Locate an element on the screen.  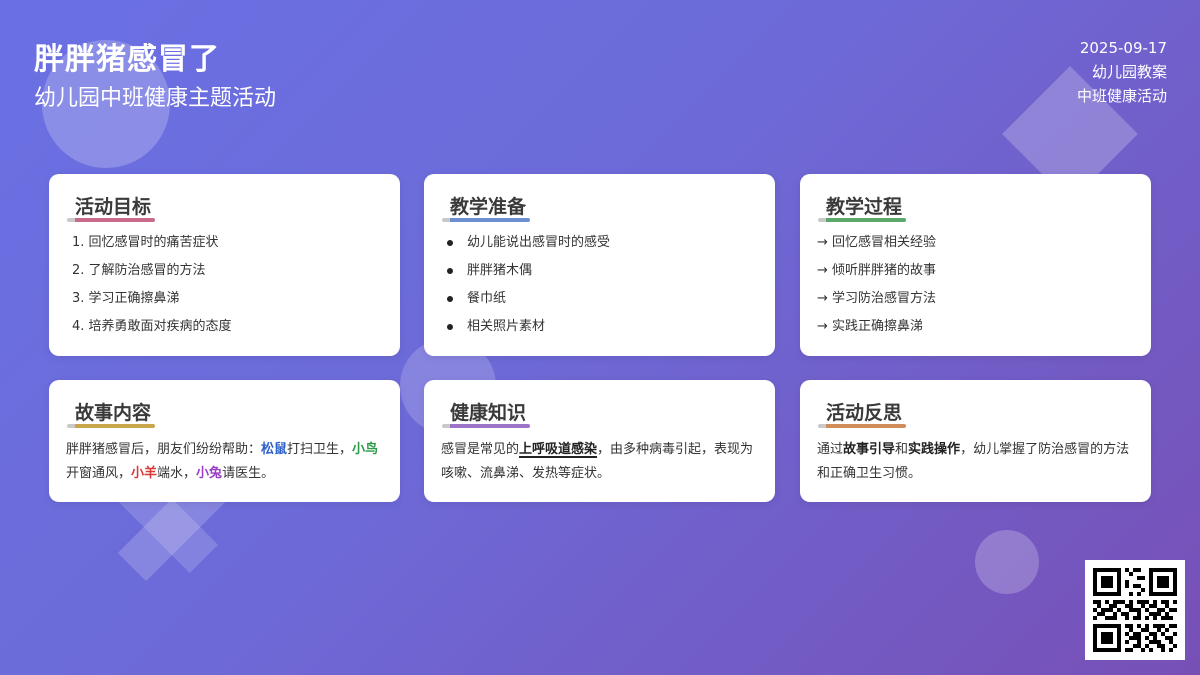
knowledge-text: 感冒是常见的上呼吸道感染，由多种病毒引起，表现为咳嗽、流鼻涕、发热等症状。 is located at coordinates (598, 462).